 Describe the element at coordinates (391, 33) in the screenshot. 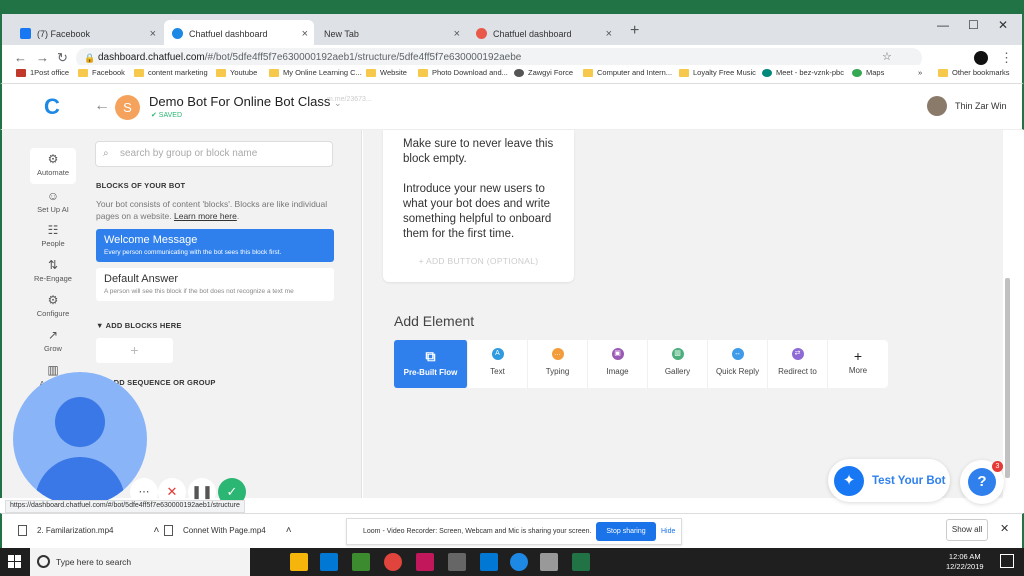

I see `tab-new-tab: New Tab ×` at that location.